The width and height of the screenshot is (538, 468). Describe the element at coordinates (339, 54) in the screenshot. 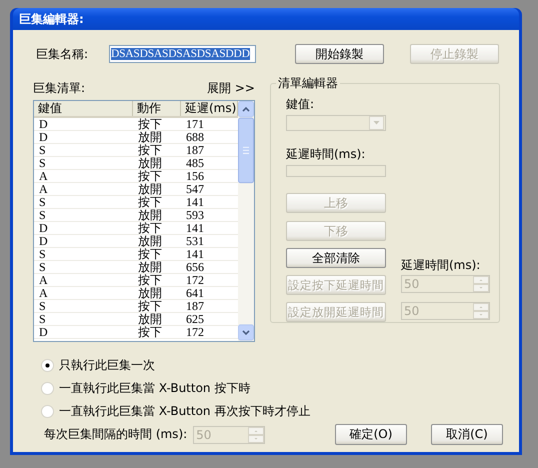

I see `record-button: 開始錄製` at that location.